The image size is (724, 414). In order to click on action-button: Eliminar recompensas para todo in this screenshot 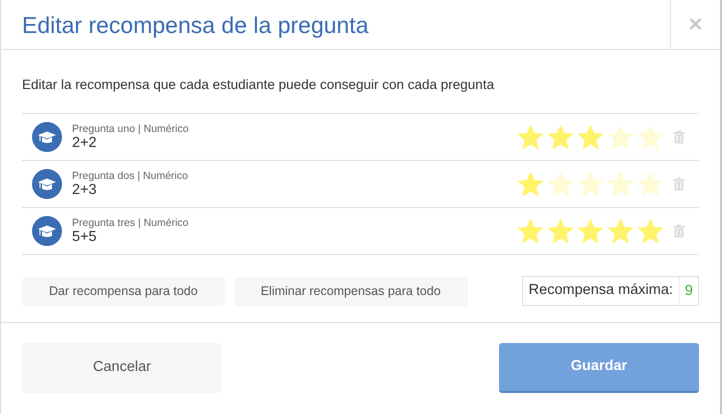, I will do `click(351, 291)`.